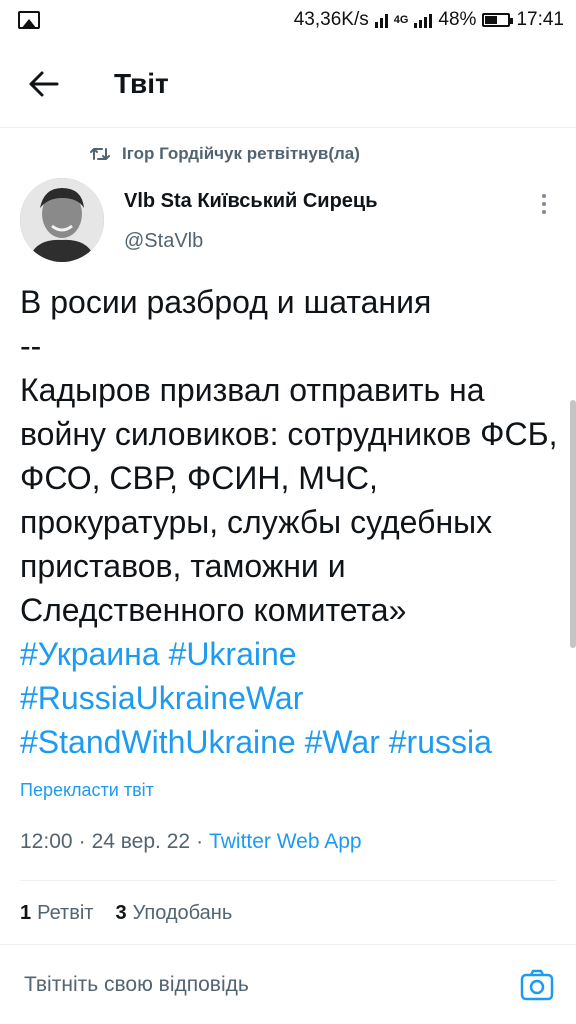  What do you see at coordinates (457, 19) in the screenshot?
I see `battery-percent: 48%` at bounding box center [457, 19].